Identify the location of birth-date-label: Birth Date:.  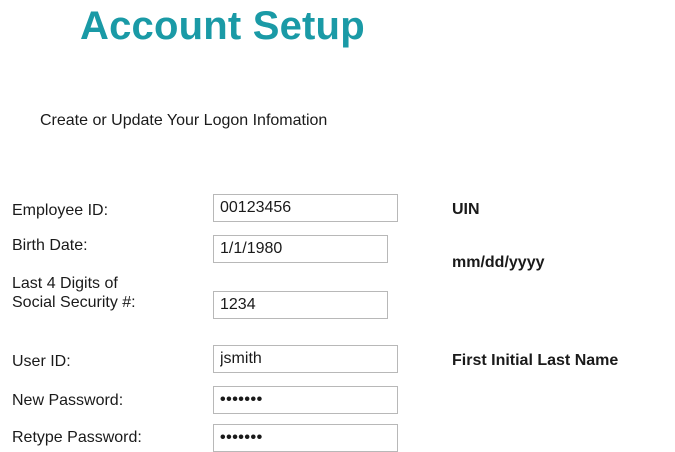
(50, 245).